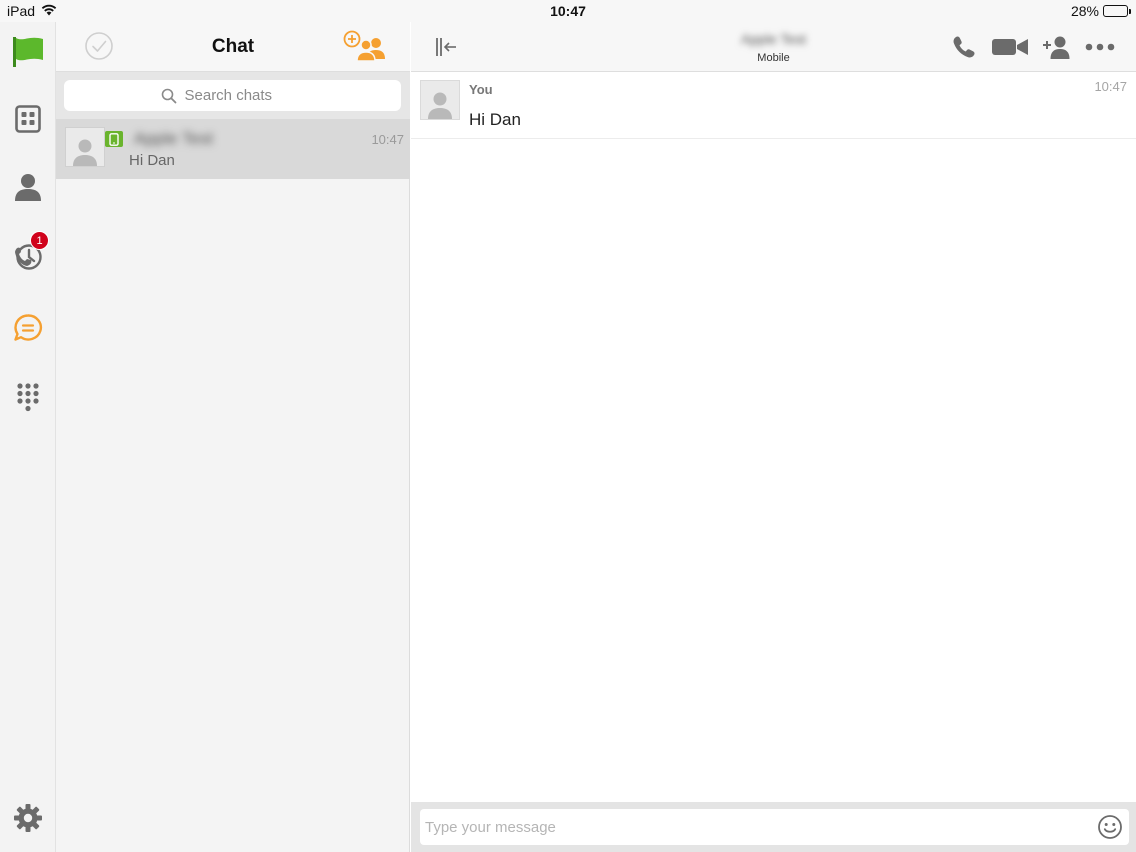 This screenshot has height=852, width=1136. I want to click on add-participant-button, so click(1056, 47).